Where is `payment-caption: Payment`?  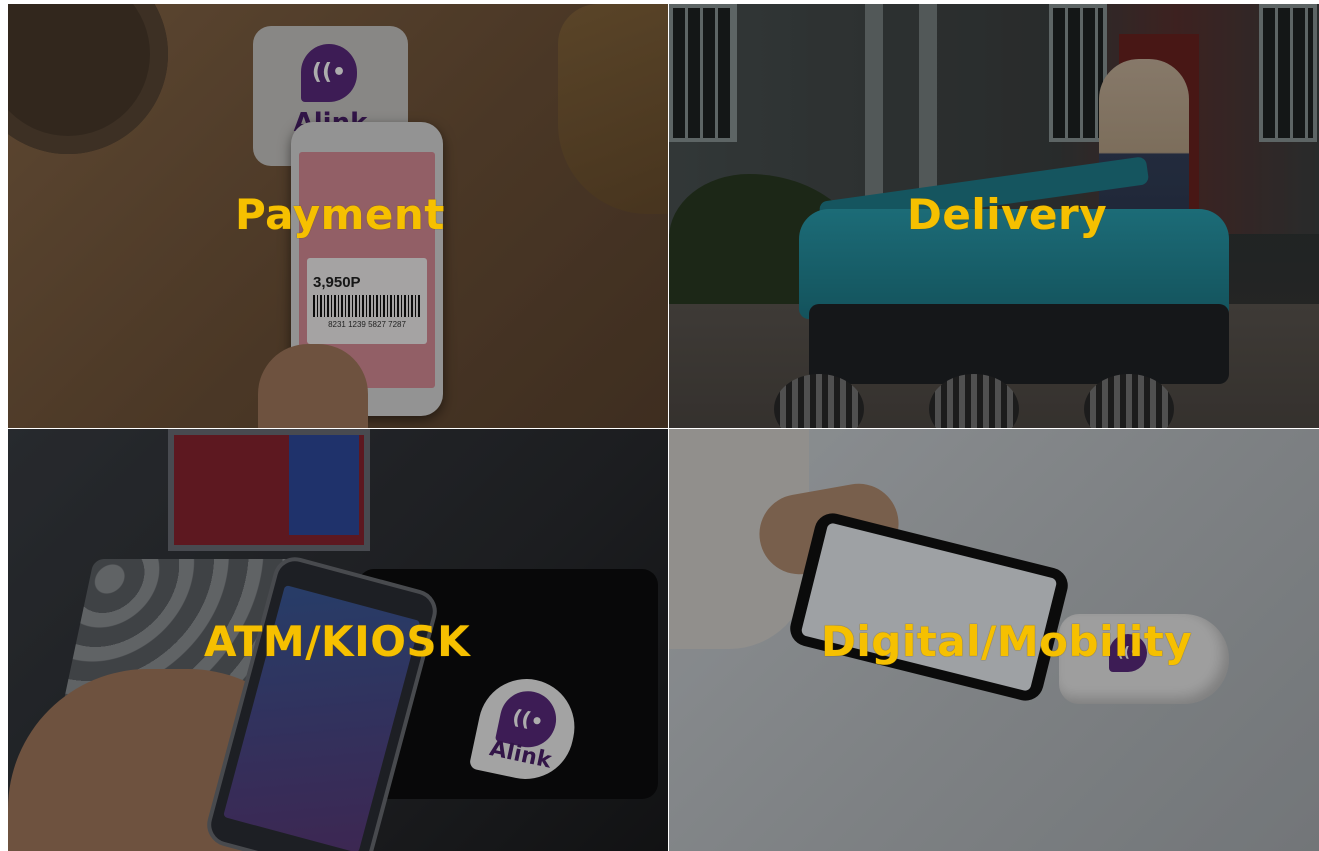 payment-caption: Payment is located at coordinates (340, 214).